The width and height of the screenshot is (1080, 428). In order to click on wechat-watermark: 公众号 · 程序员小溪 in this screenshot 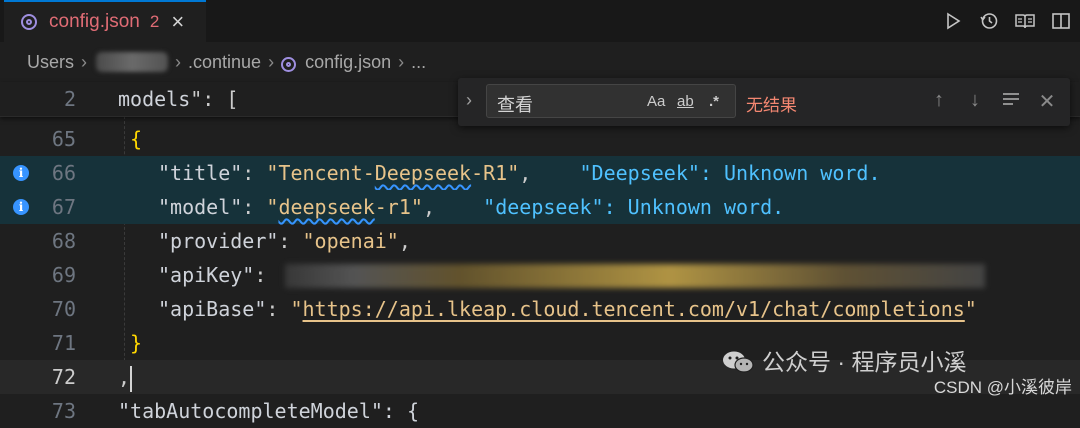, I will do `click(844, 360)`.